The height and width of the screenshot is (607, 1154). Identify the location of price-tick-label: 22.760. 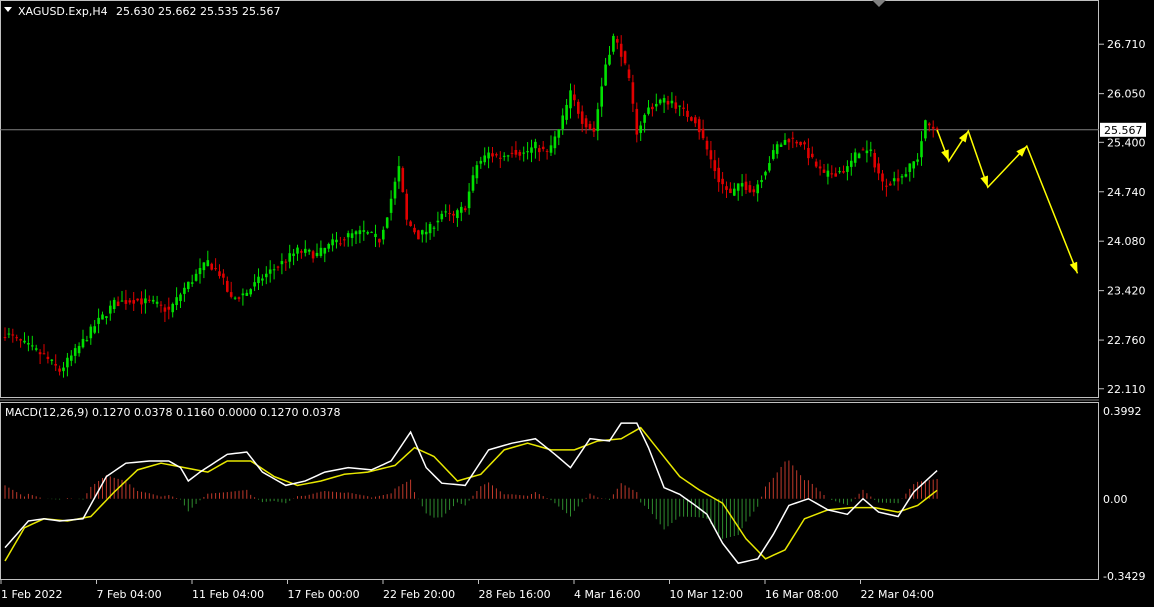
(1126, 340).